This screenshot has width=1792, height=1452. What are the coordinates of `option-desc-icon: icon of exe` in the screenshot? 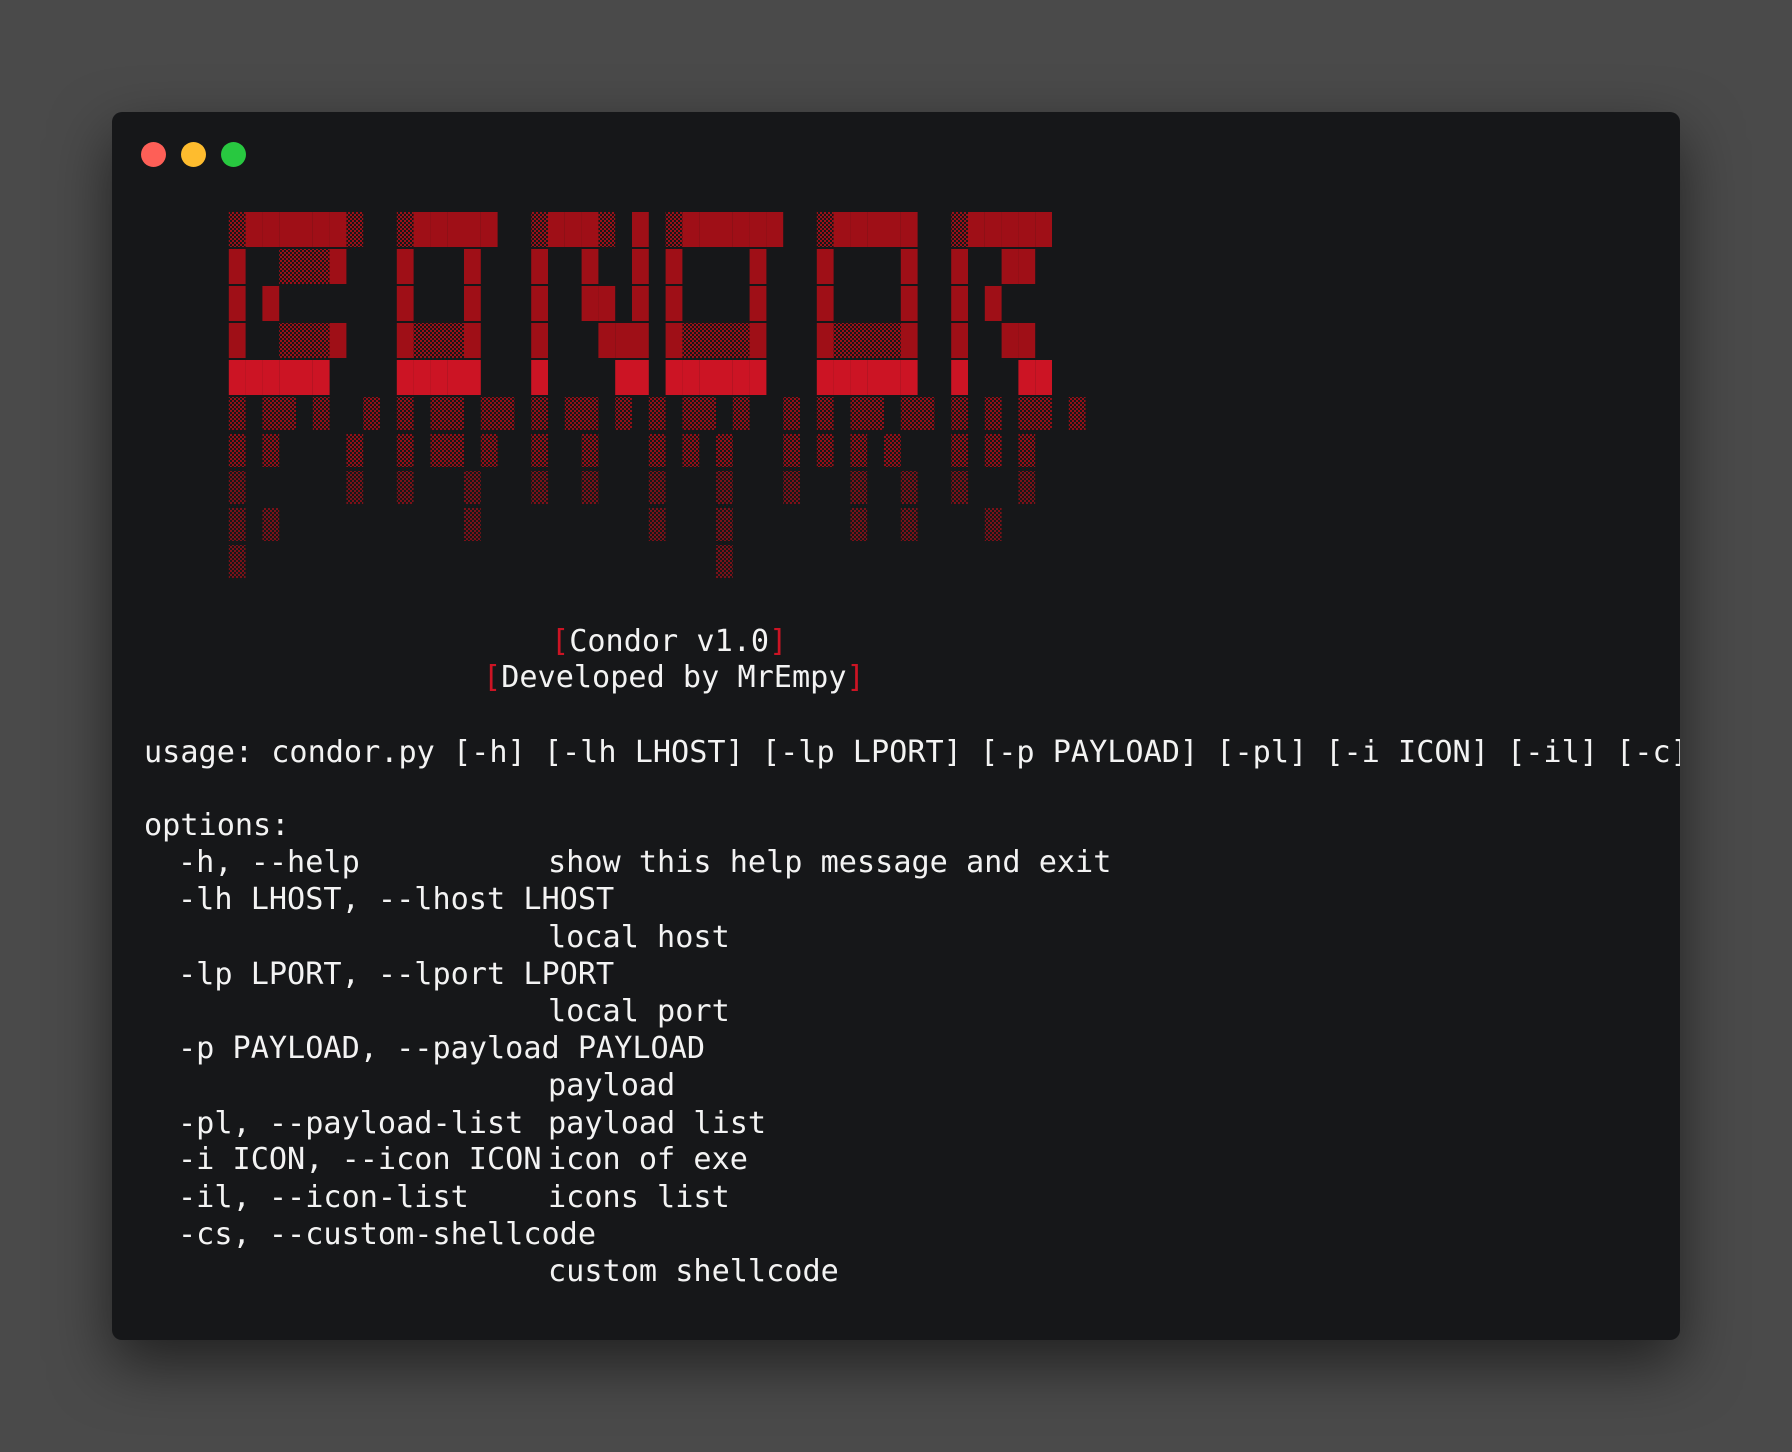 It's located at (648, 1159).